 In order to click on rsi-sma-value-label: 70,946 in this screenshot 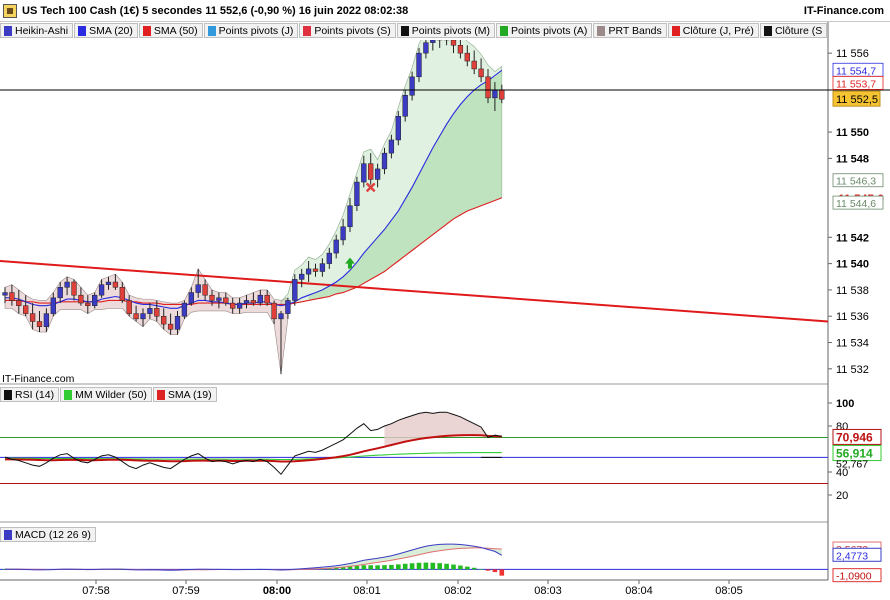, I will do `click(854, 437)`.